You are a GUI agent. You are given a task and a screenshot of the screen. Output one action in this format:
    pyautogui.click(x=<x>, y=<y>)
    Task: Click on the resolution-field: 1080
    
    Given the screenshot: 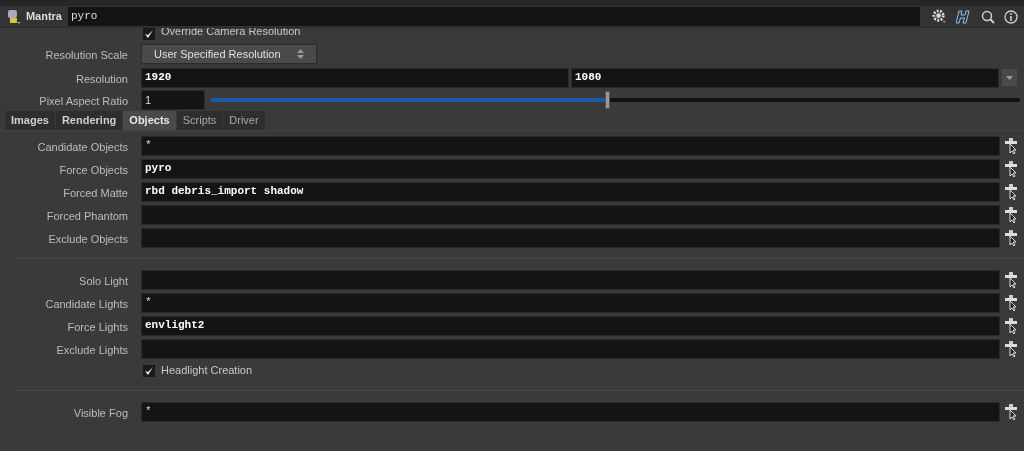 What is the action you would take?
    pyautogui.click(x=785, y=77)
    